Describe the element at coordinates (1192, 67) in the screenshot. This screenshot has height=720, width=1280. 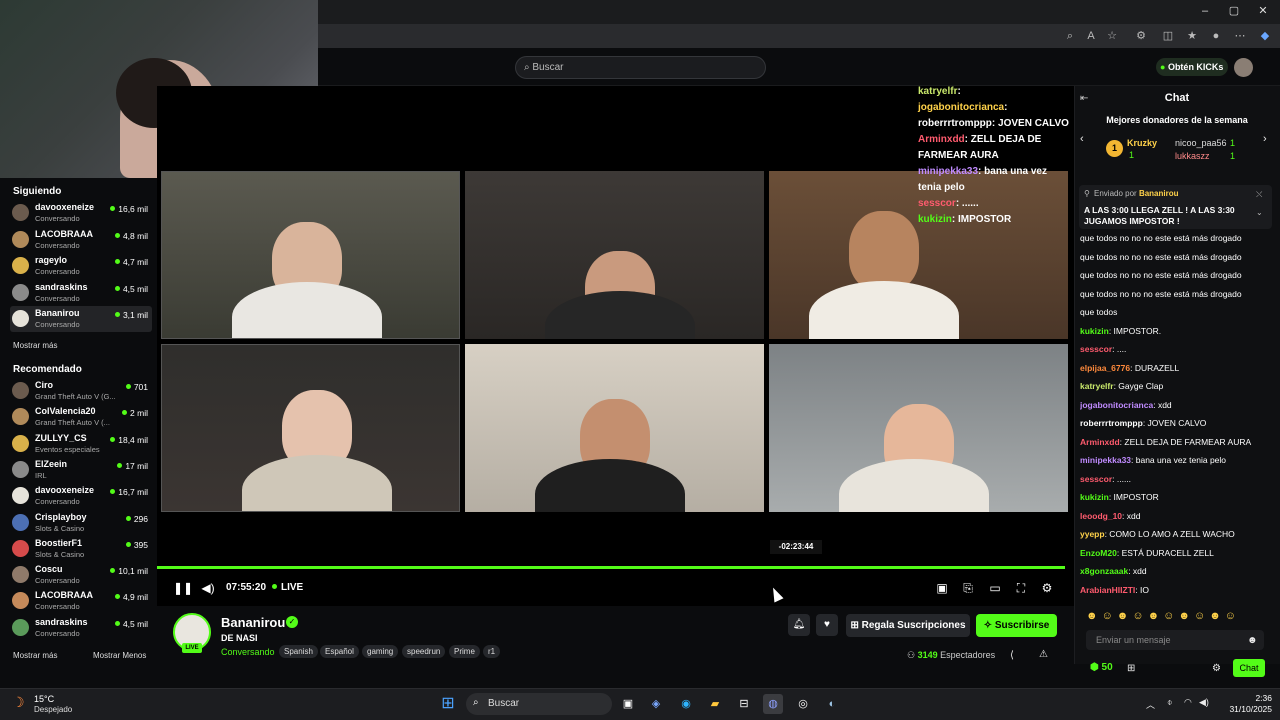
I see `get-kicks-button: ● Obtén KICKs` at that location.